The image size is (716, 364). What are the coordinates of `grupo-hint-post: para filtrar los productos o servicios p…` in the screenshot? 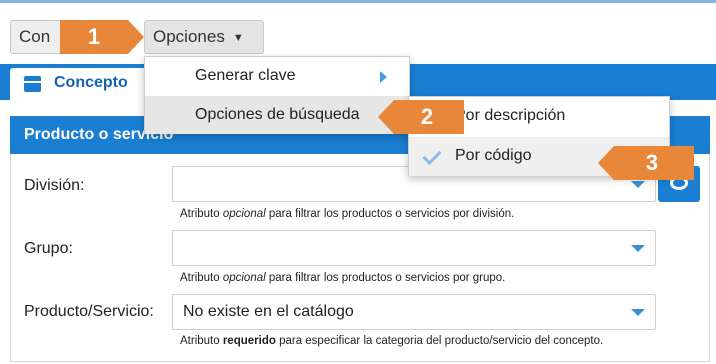 It's located at (385, 278).